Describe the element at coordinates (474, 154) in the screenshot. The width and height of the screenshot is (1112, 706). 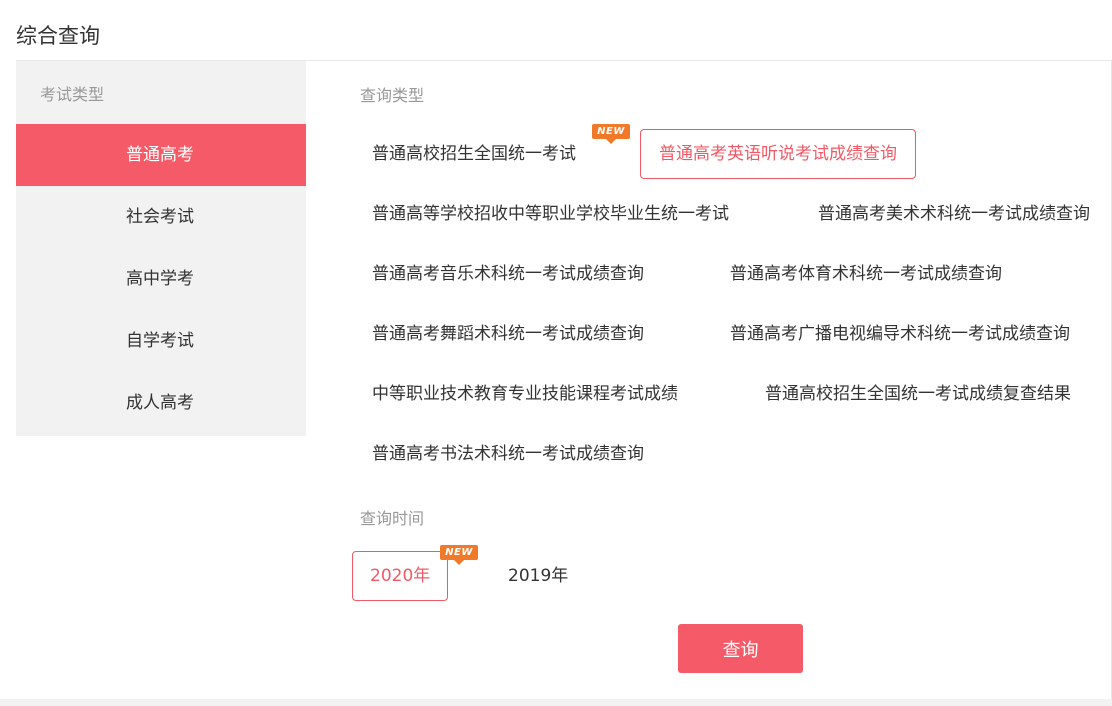
I see `query-option: 普通高校招生全国统一考试` at that location.